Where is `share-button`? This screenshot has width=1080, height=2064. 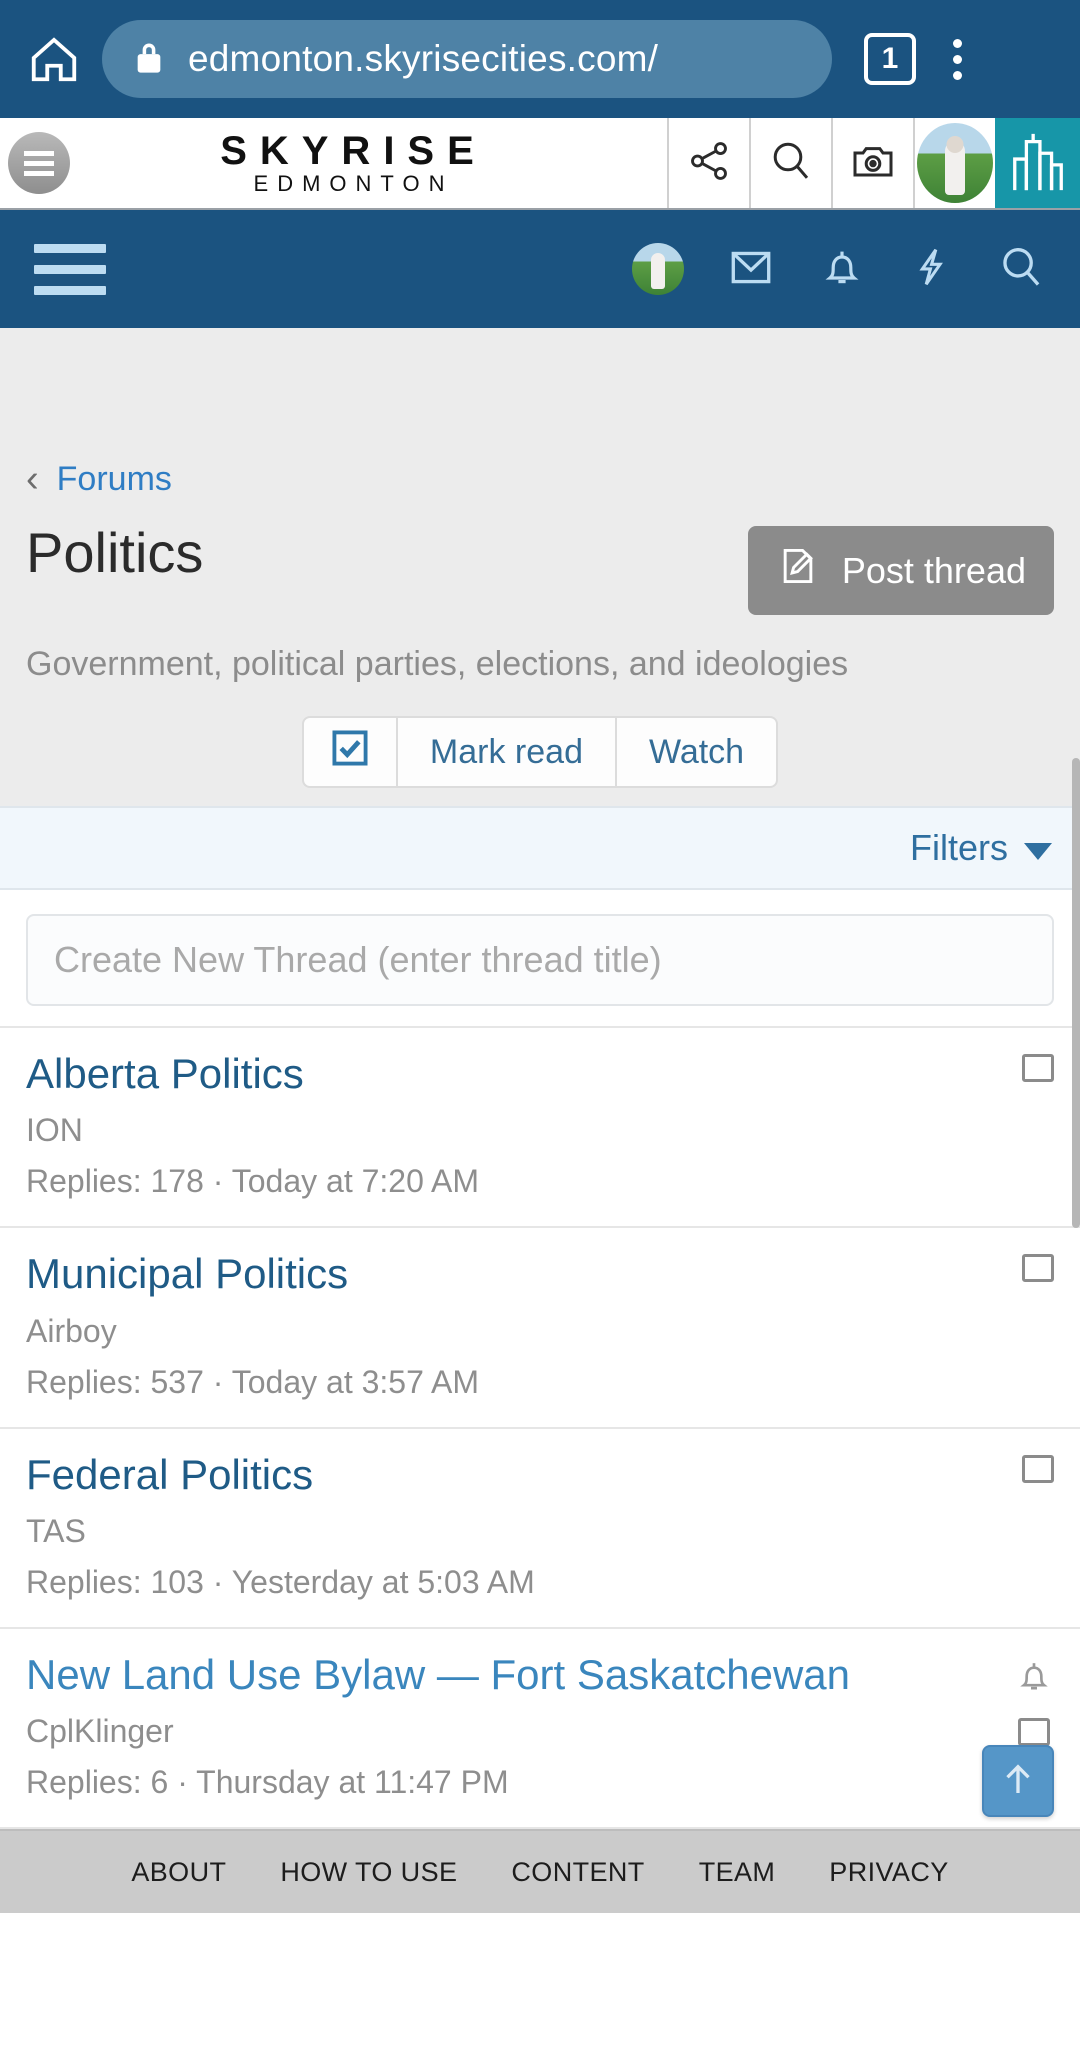
share-button is located at coordinates (708, 163).